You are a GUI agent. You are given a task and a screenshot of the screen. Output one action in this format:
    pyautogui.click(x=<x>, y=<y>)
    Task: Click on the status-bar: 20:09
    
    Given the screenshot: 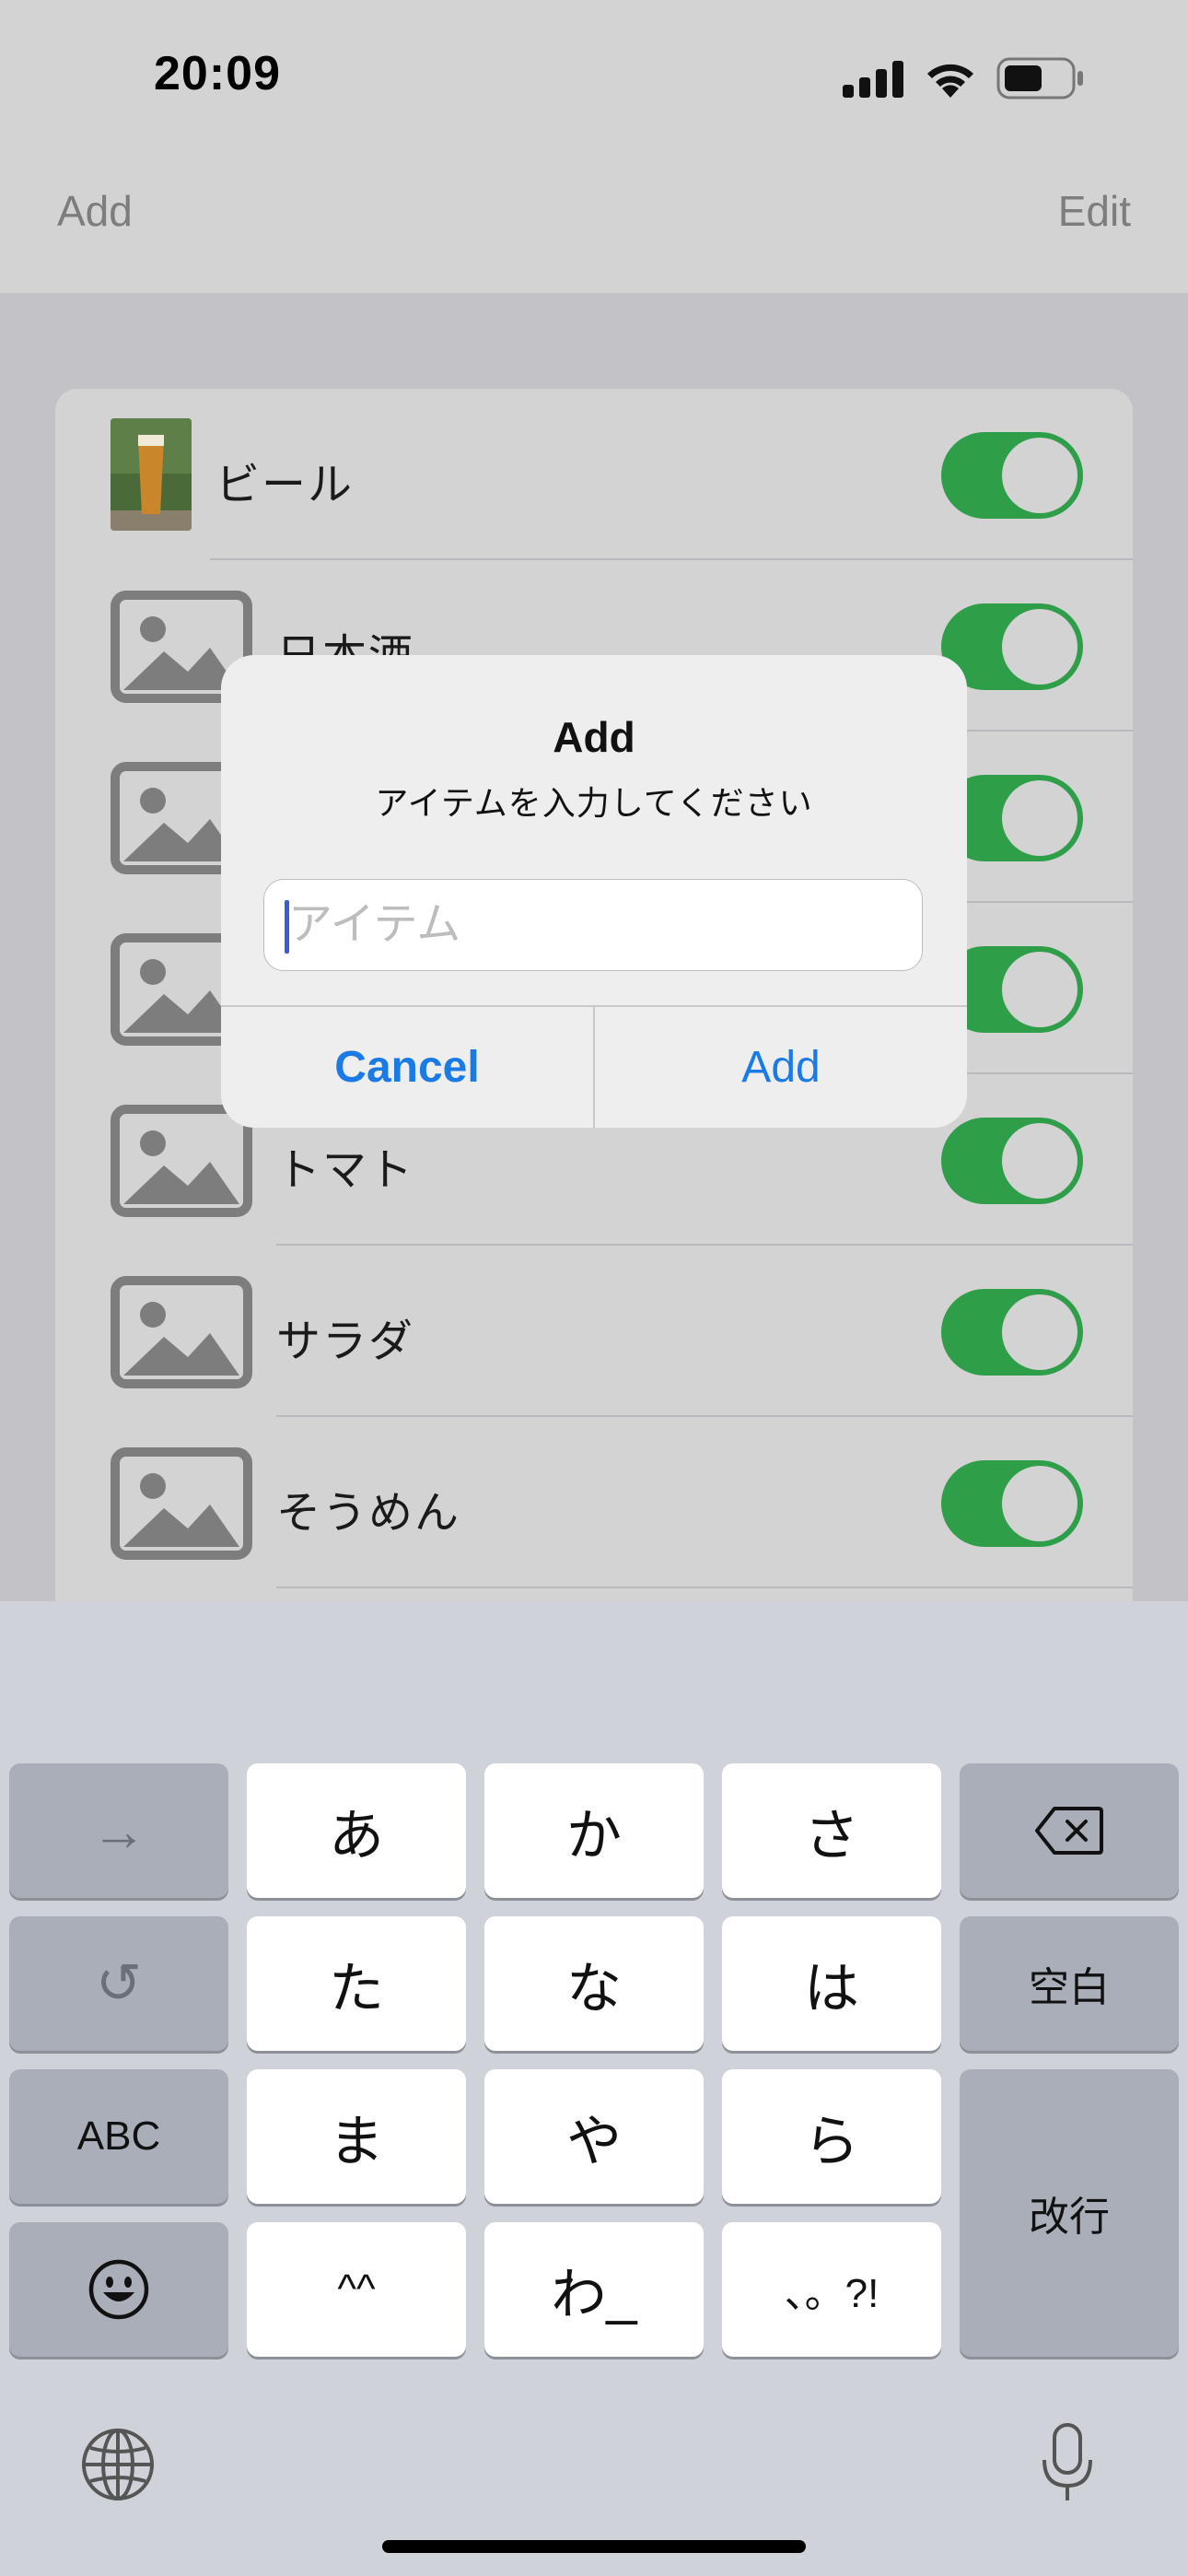 What is the action you would take?
    pyautogui.click(x=594, y=78)
    